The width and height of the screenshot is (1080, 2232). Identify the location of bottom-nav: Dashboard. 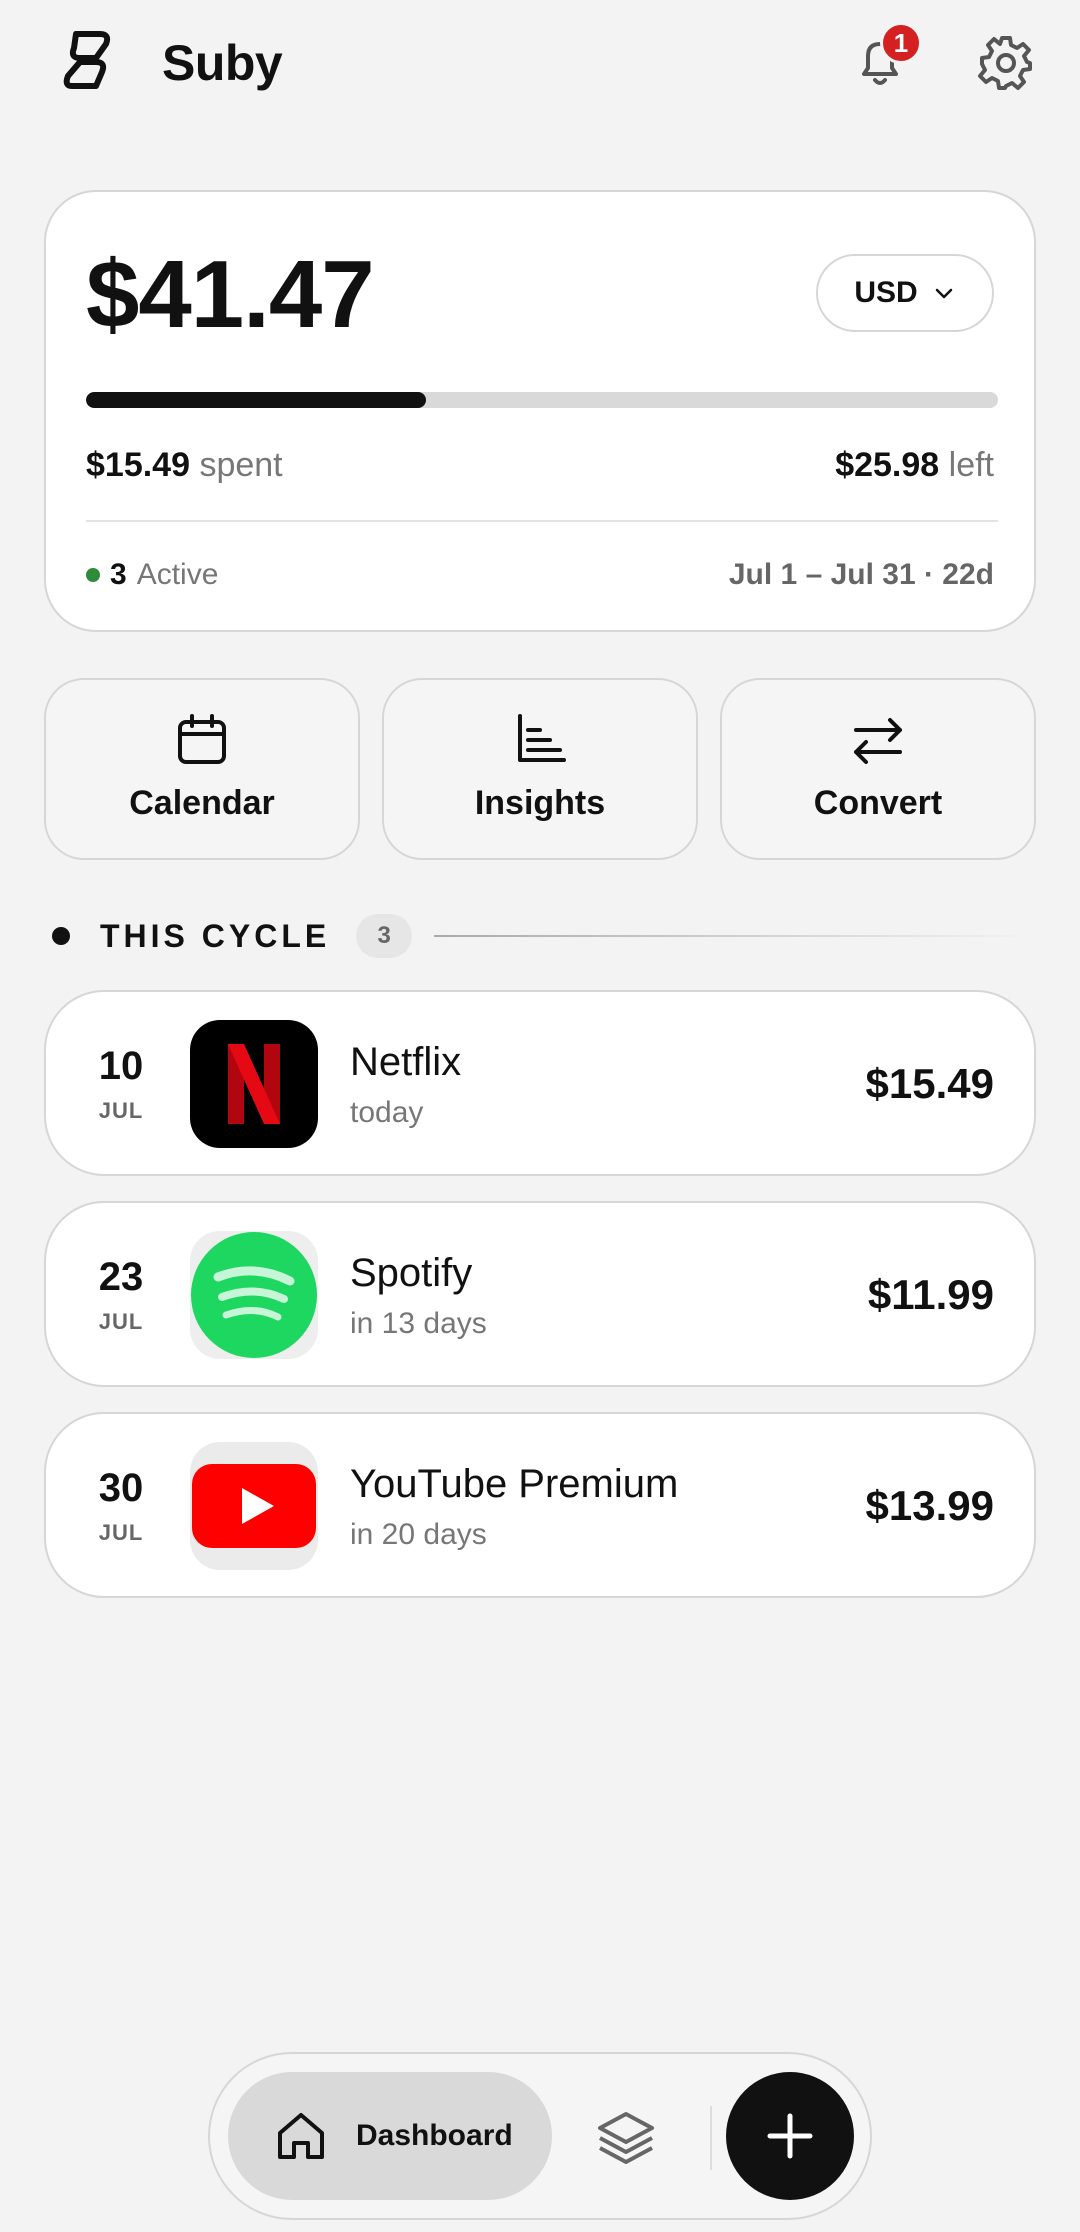
(540, 2136).